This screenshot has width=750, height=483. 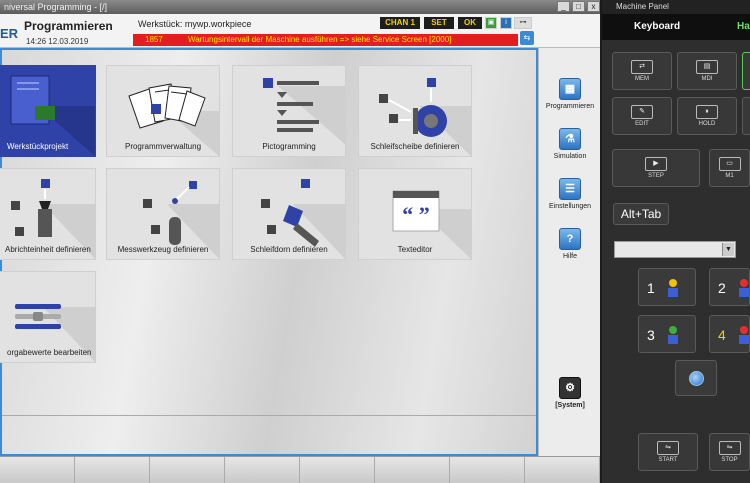 I want to click on tile-label: Werkstückprojekt, so click(x=38, y=146).